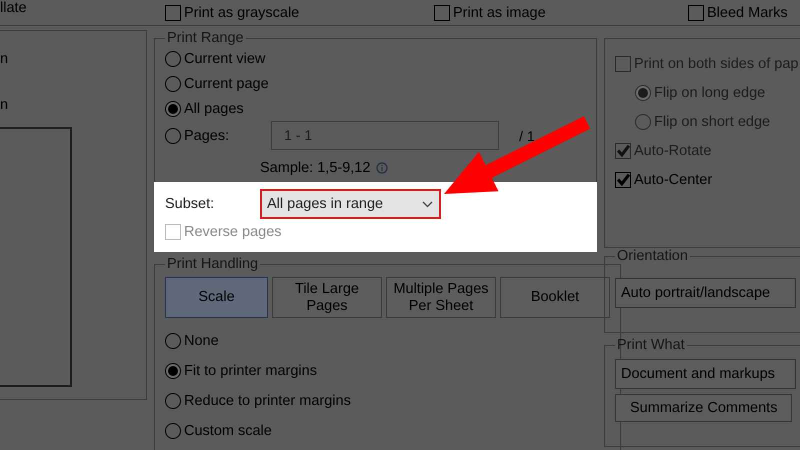  What do you see at coordinates (214, 108) in the screenshot?
I see `option-label: All pages` at bounding box center [214, 108].